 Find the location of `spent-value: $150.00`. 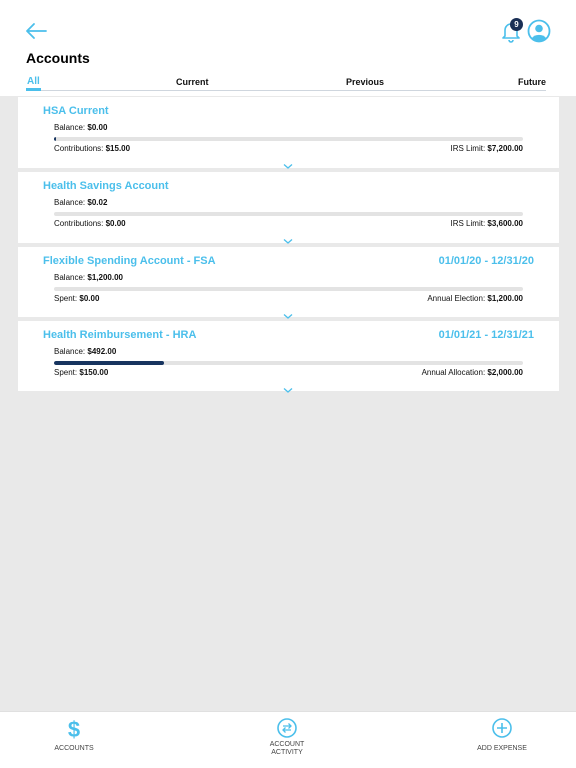

spent-value: $150.00 is located at coordinates (94, 372).